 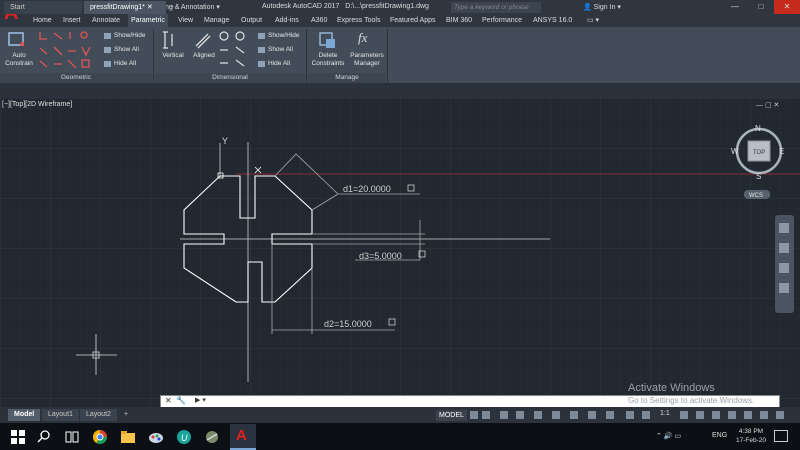 I want to click on tab-express-tools: Express Tools, so click(x=358, y=20).